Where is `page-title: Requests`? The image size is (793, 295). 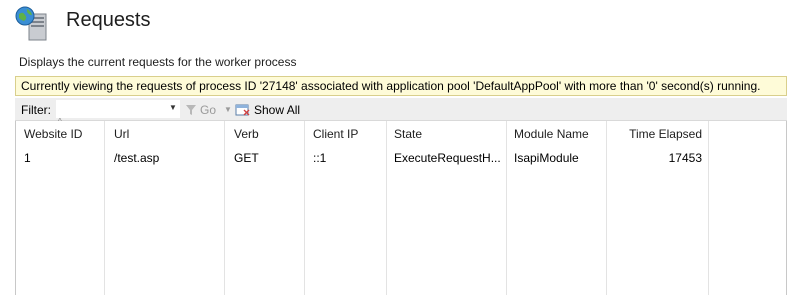
page-title: Requests is located at coordinates (108, 20).